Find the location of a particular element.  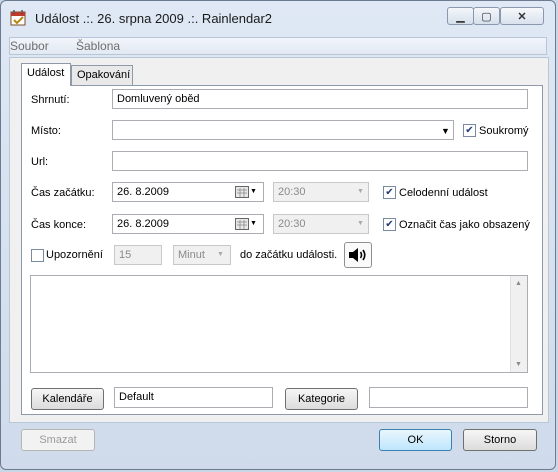

maximize-icon: ▢ is located at coordinates (486, 16).